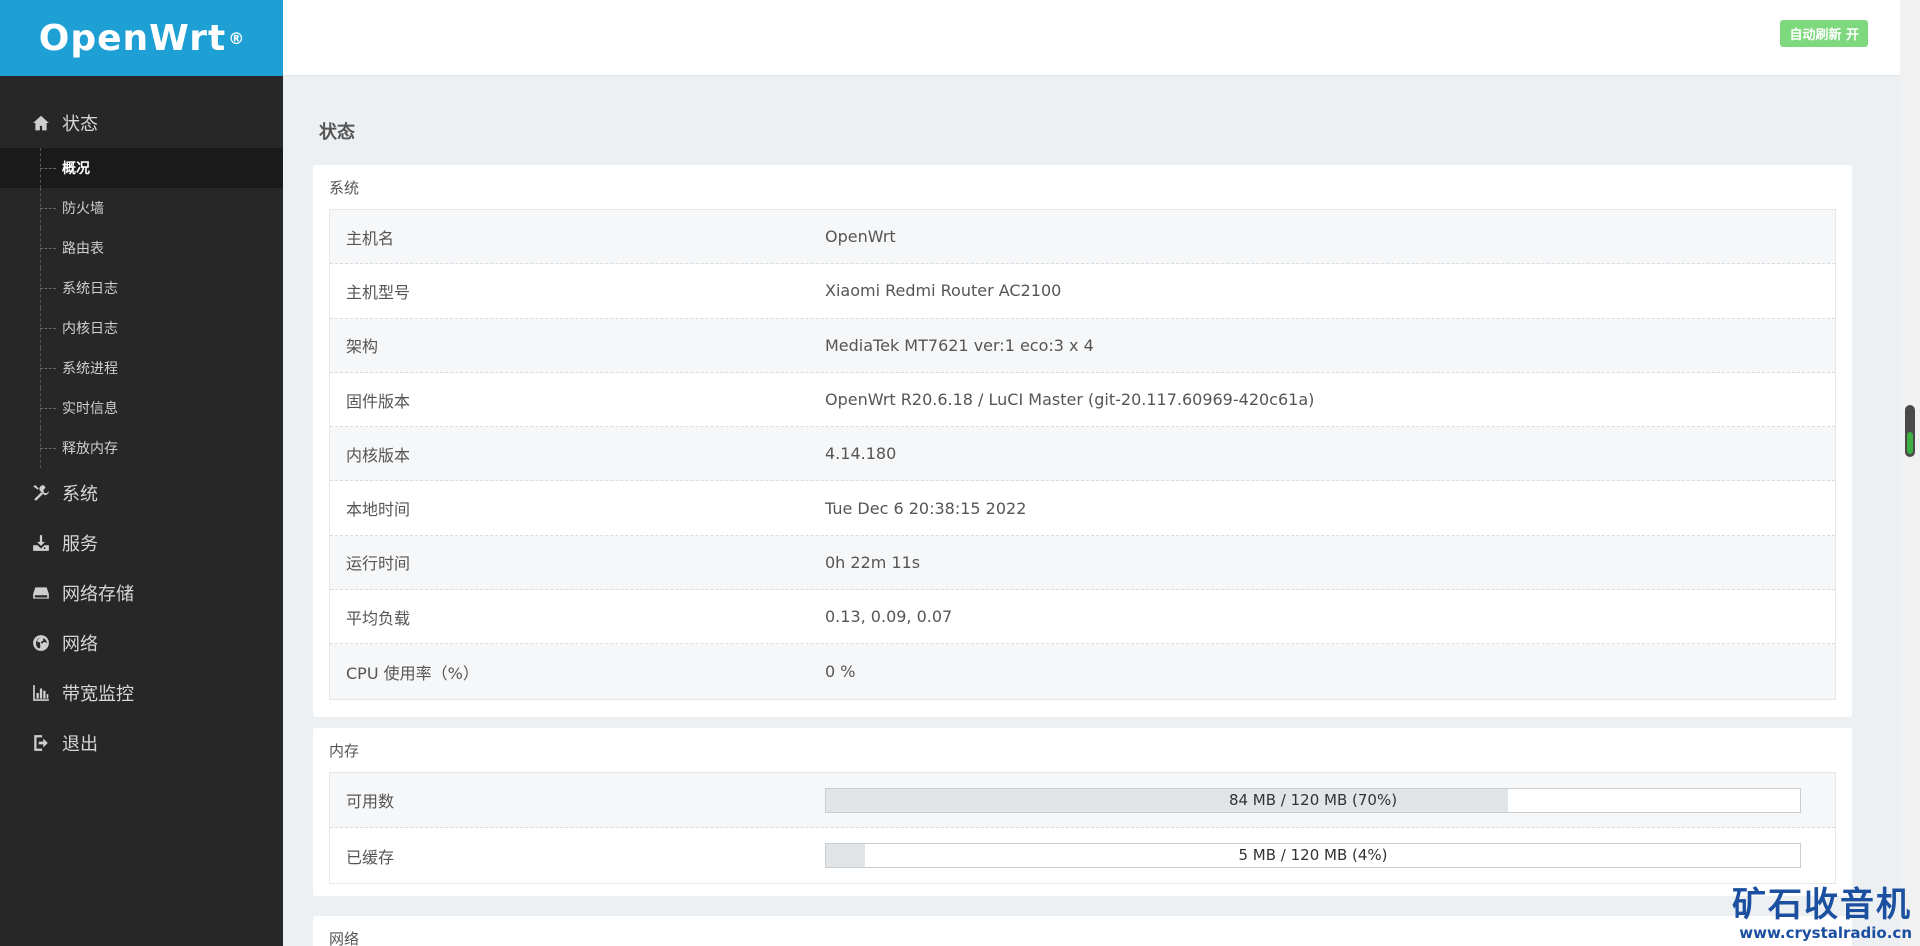  I want to click on watermark-text: 矿石收音机, so click(1822, 905).